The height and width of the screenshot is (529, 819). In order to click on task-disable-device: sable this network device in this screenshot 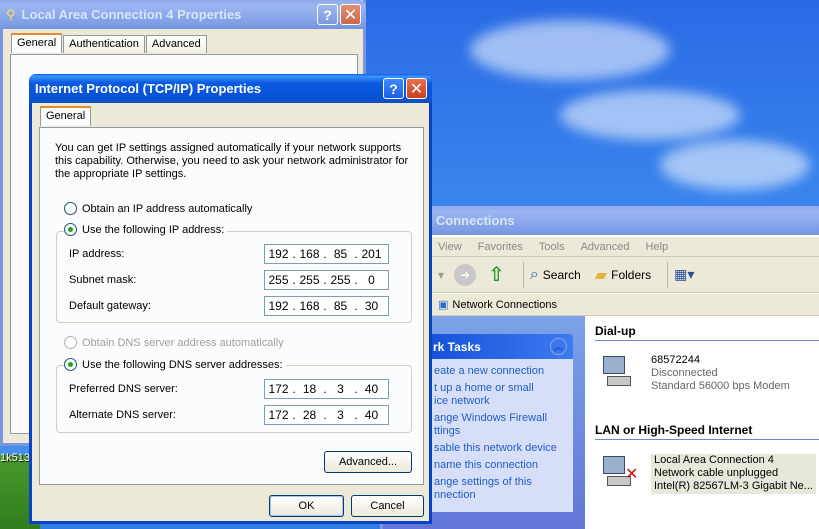, I will do `click(503, 448)`.